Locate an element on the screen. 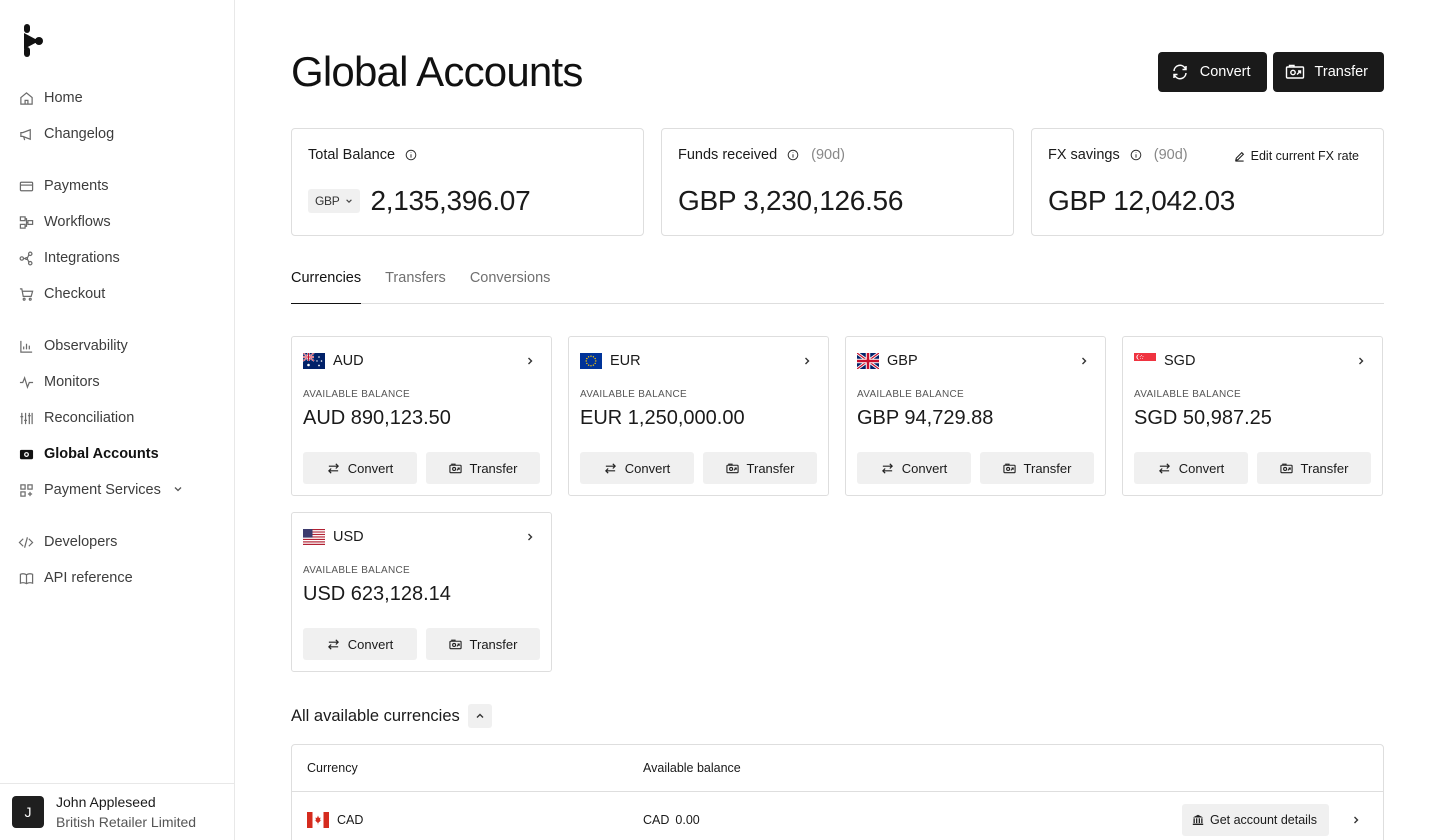 This screenshot has width=1440, height=840. sidebar-item-api-reference: API reference is located at coordinates (117, 578).